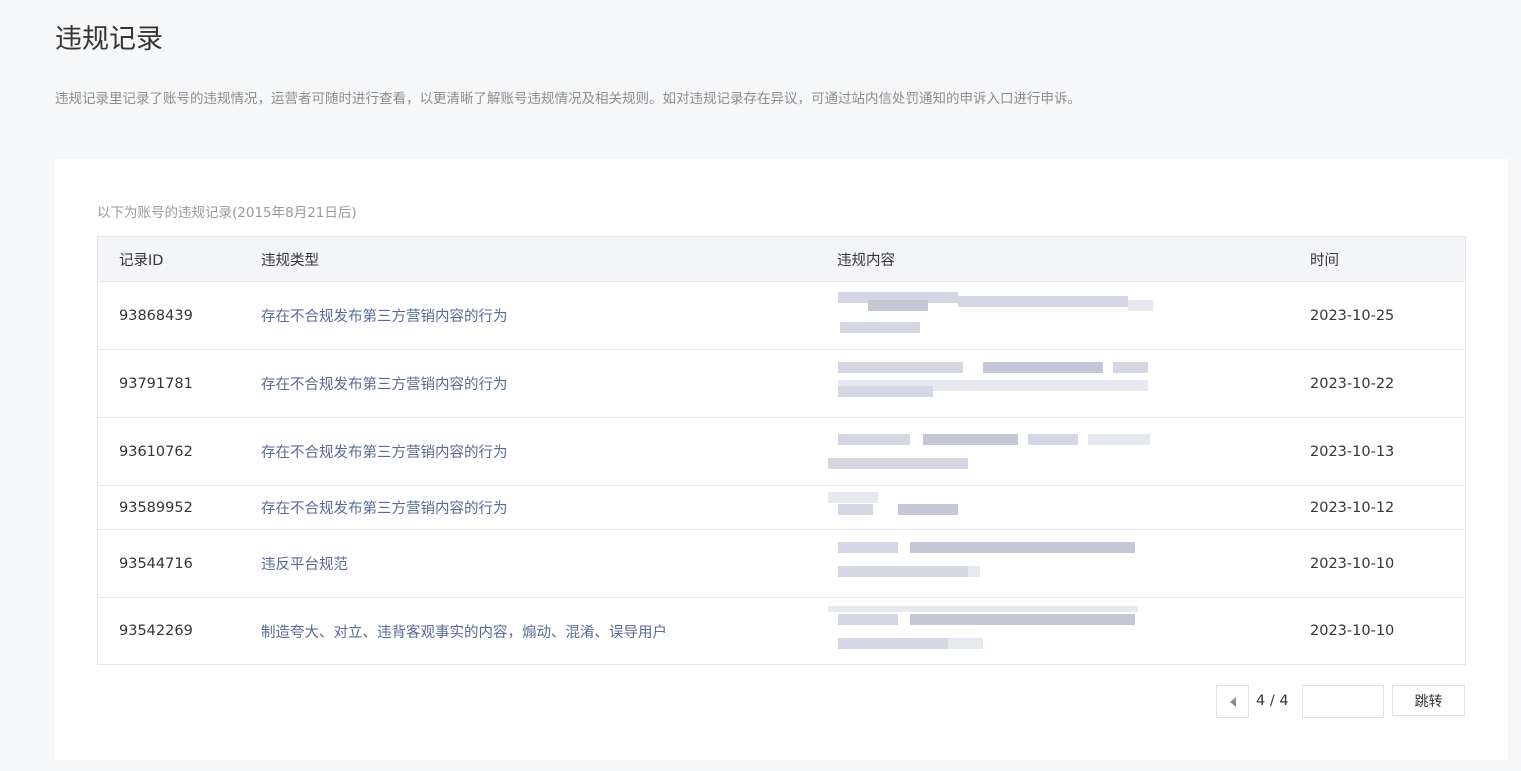  I want to click on record-time: 2023-10-12, so click(1352, 507).